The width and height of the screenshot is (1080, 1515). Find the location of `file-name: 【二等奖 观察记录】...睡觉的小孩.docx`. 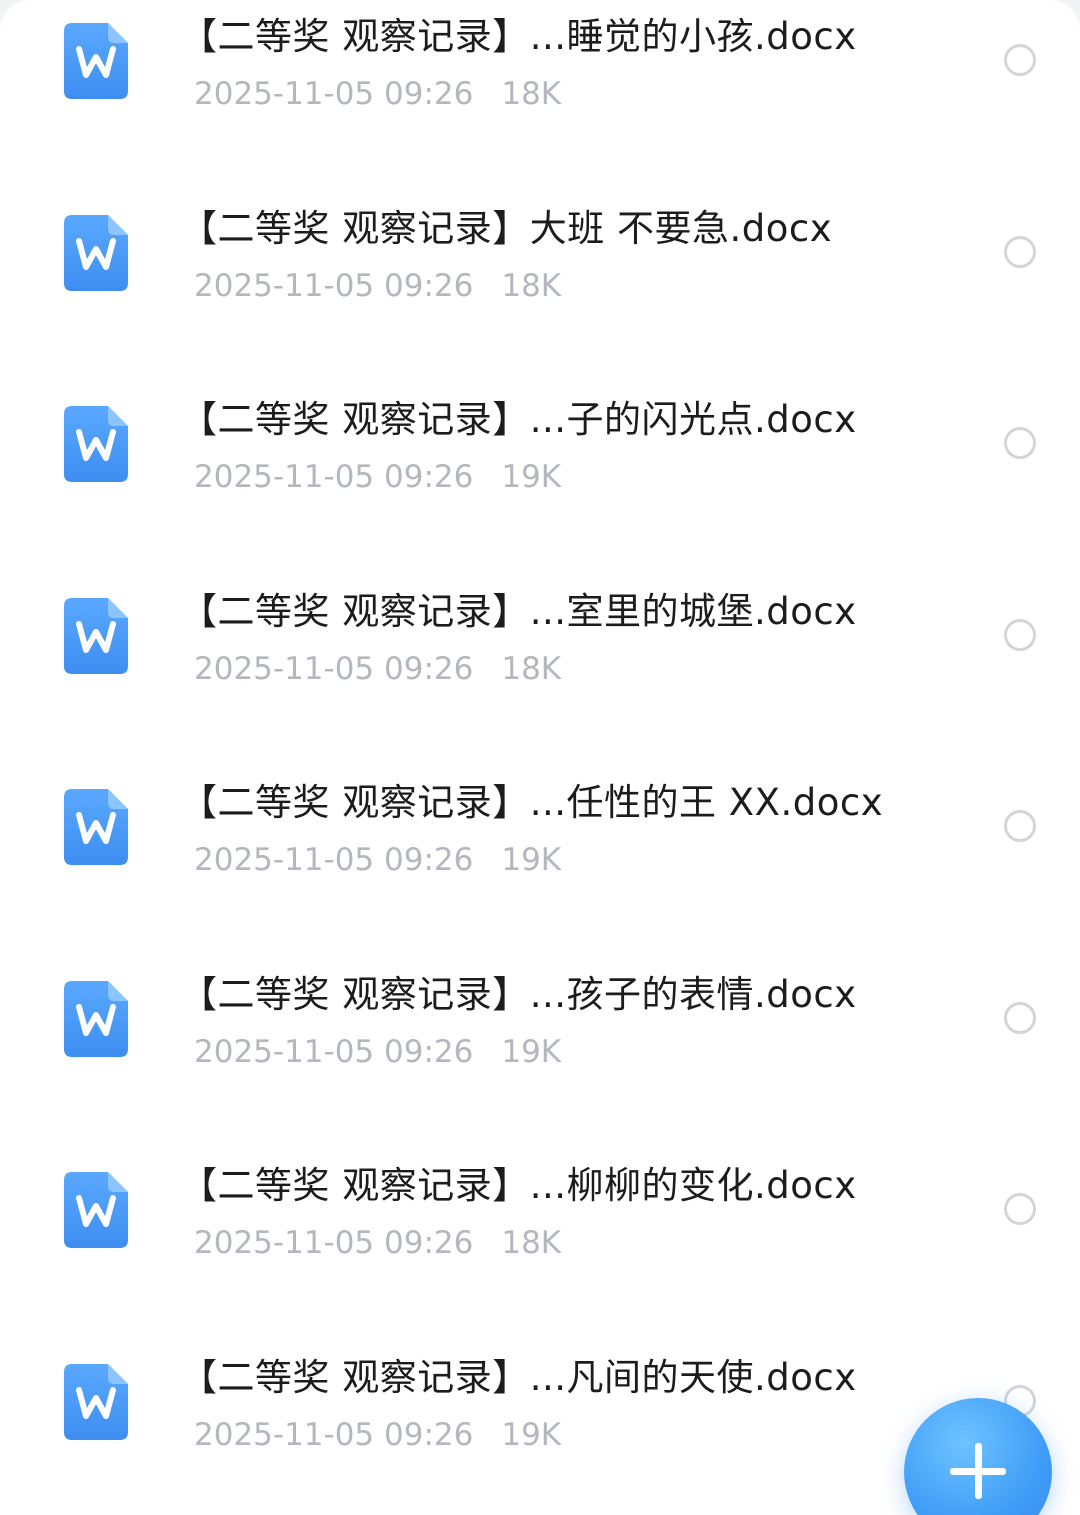

file-name: 【二等奖 观察记录】...睡觉的小孩.docx is located at coordinates (518, 36).